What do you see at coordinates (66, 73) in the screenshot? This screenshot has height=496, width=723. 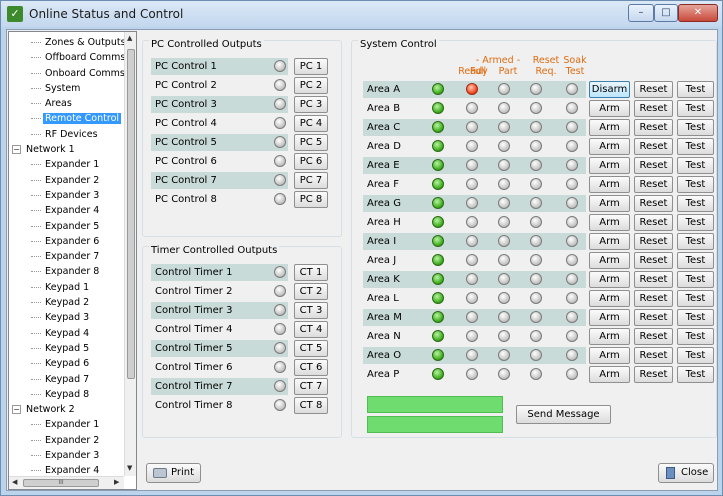 I see `tree-item: Onboard Comms` at bounding box center [66, 73].